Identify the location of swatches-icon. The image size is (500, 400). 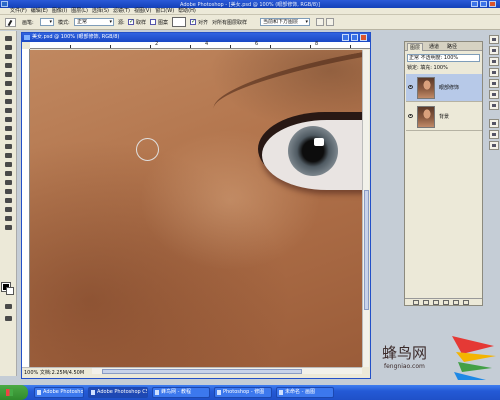
(494, 72).